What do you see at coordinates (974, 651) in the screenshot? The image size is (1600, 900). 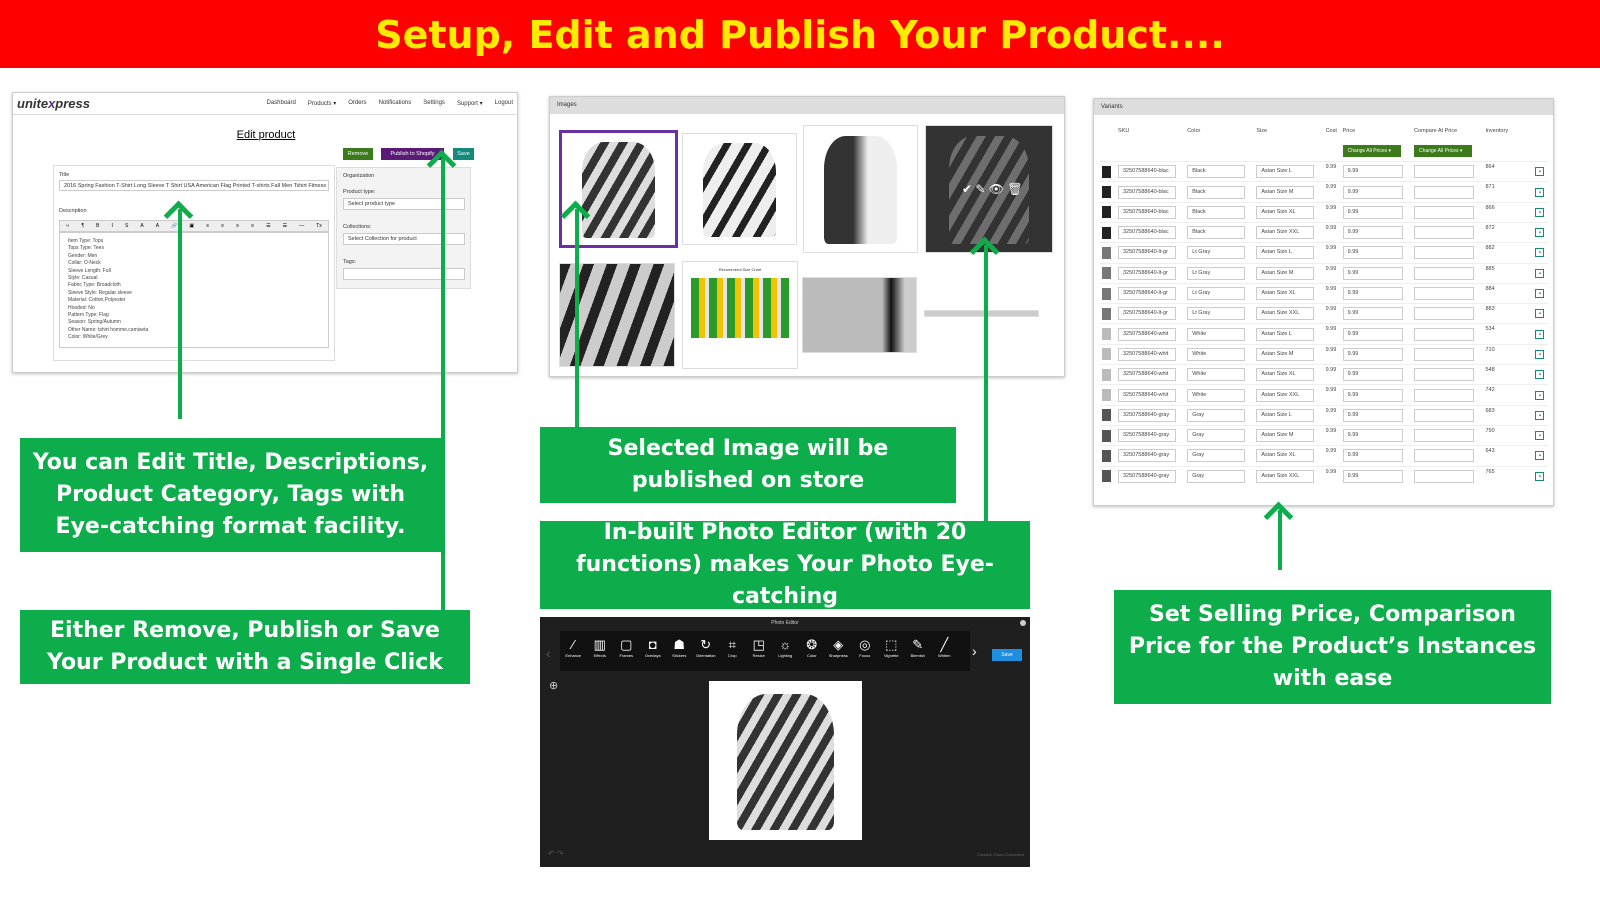 I see `next-arrow-icon: ›` at bounding box center [974, 651].